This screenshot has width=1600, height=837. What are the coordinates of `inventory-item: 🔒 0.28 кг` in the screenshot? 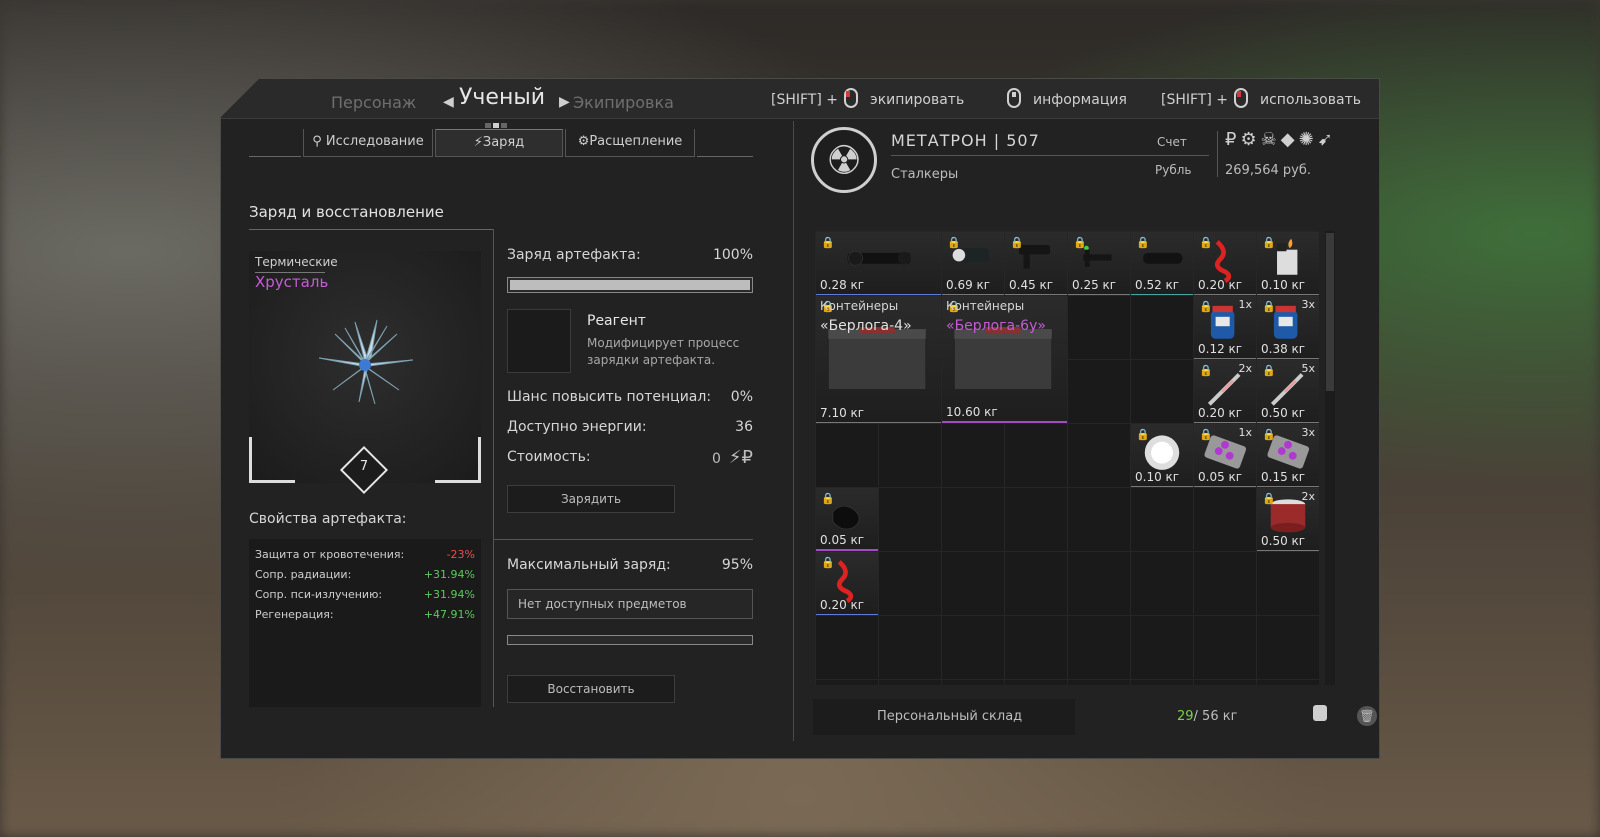 It's located at (878, 263).